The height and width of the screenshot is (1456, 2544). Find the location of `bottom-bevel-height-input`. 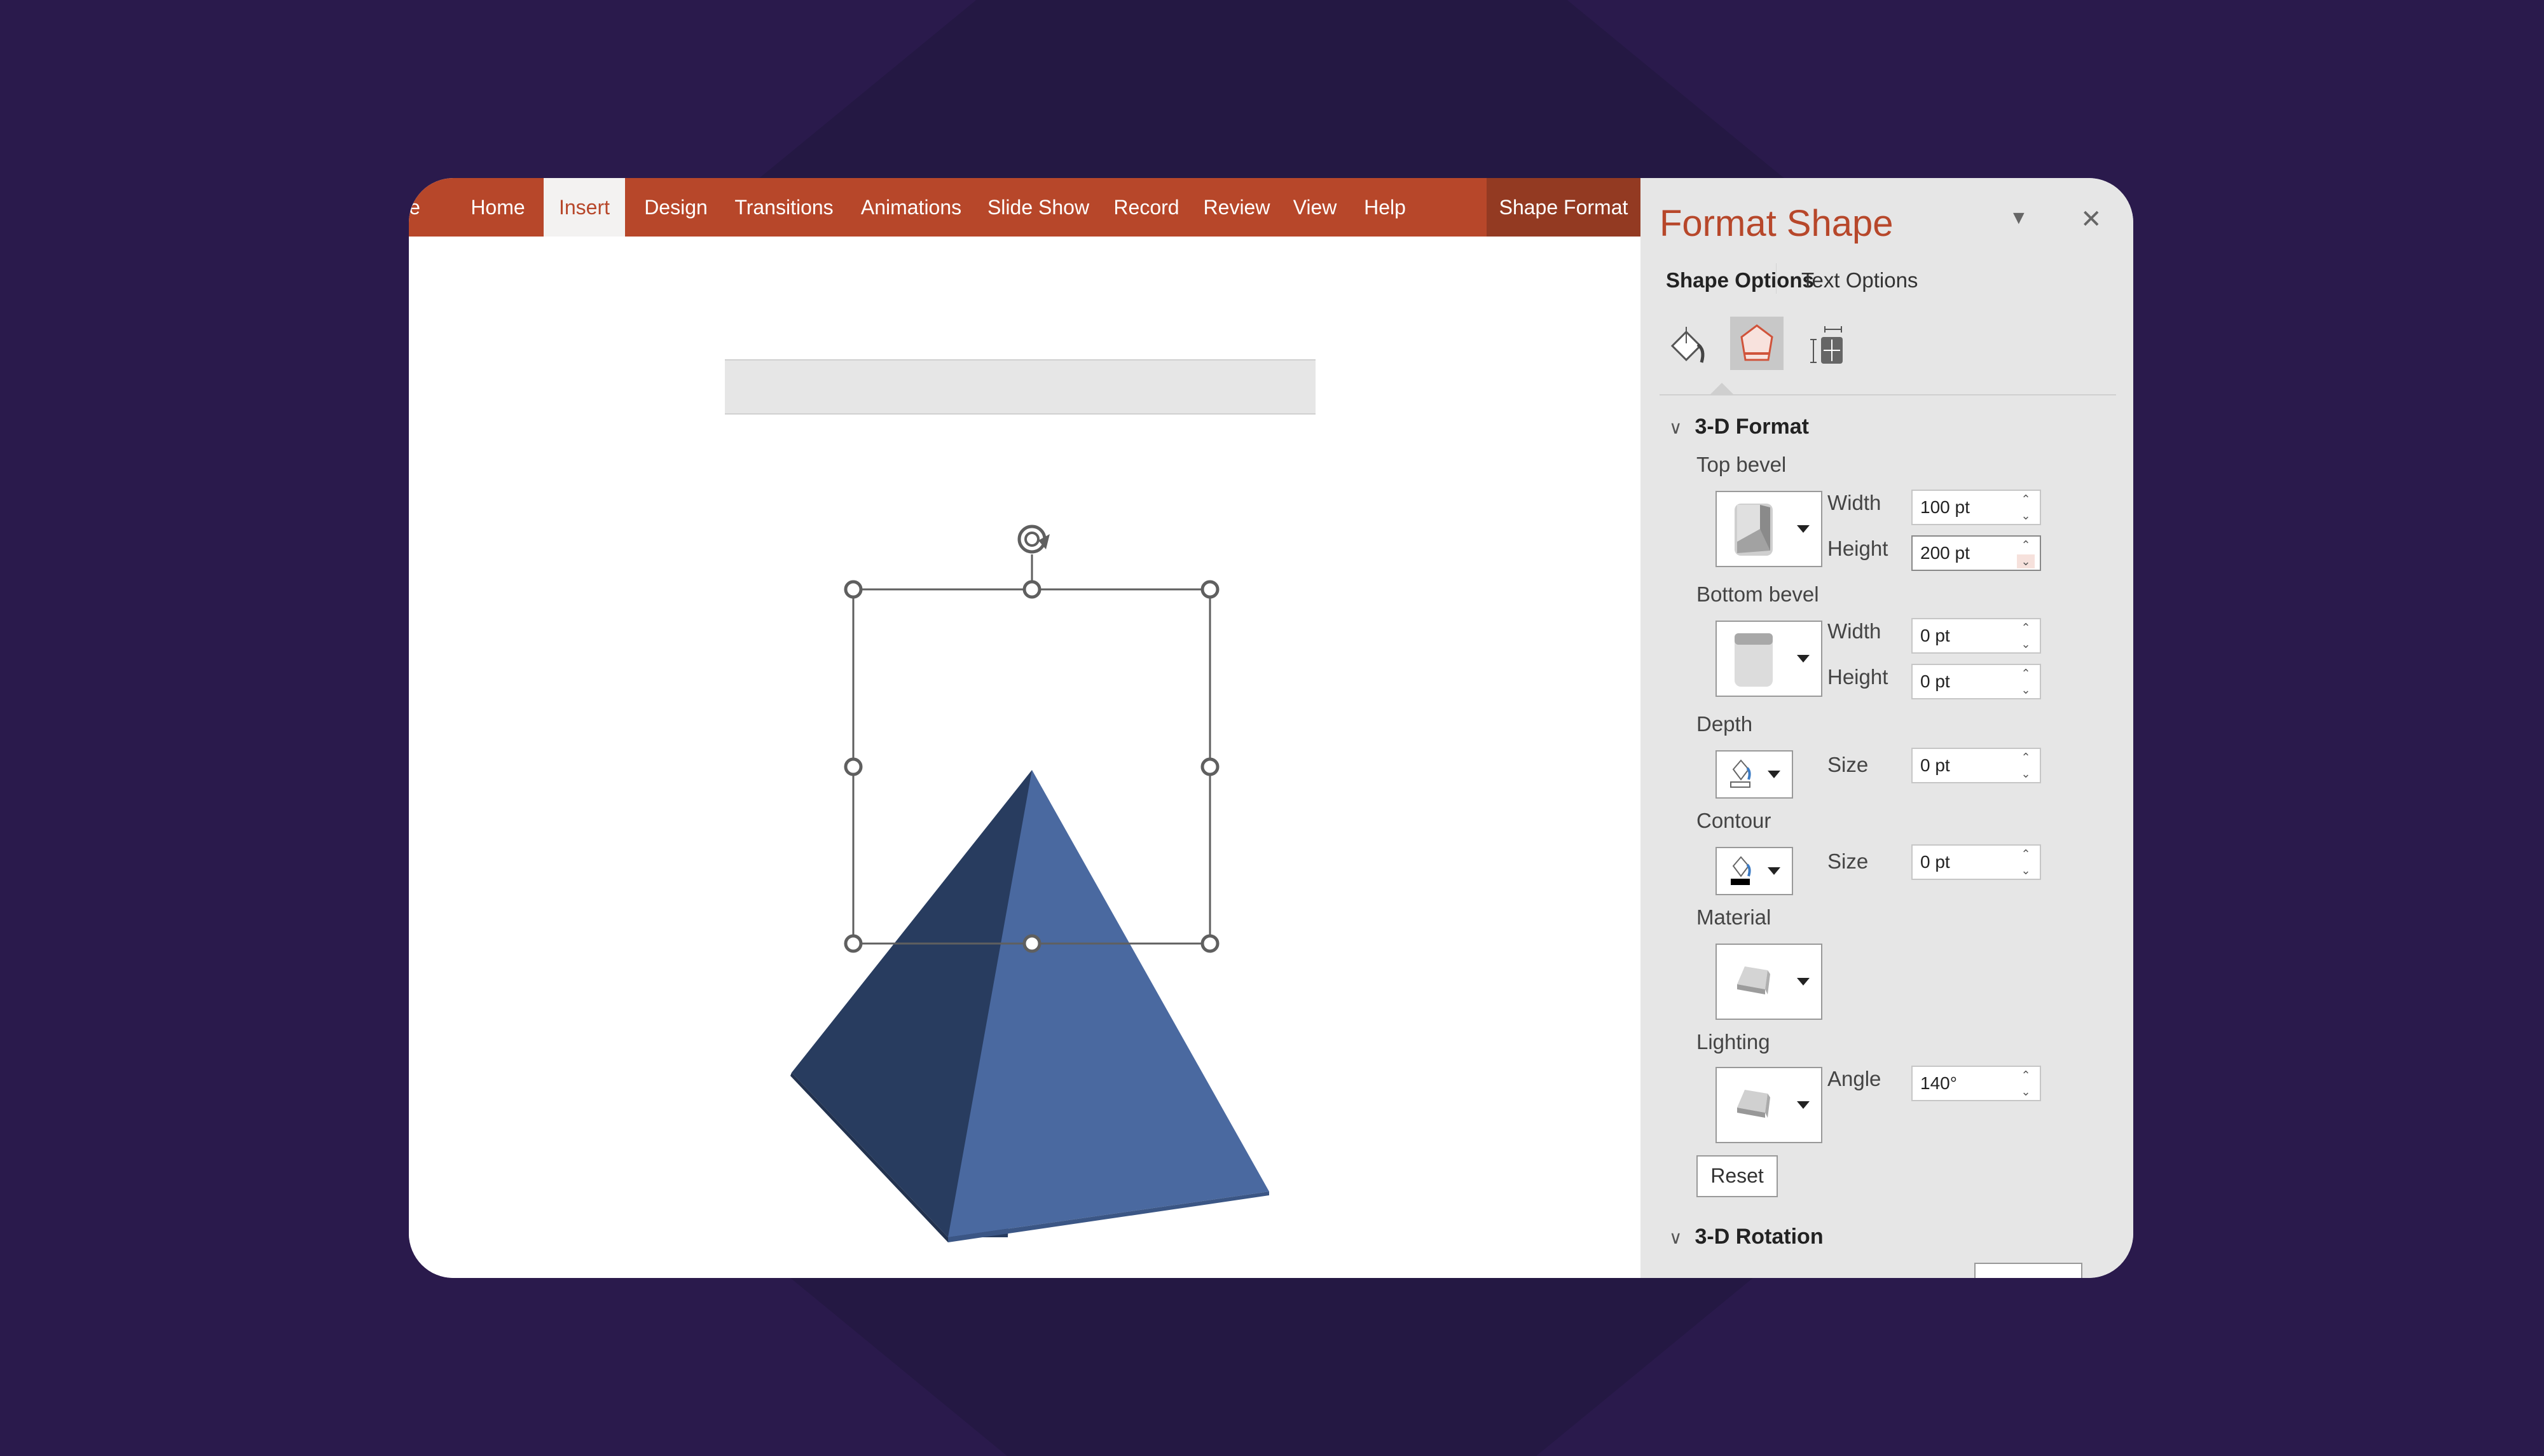

bottom-bevel-height-input is located at coordinates (1964, 681).